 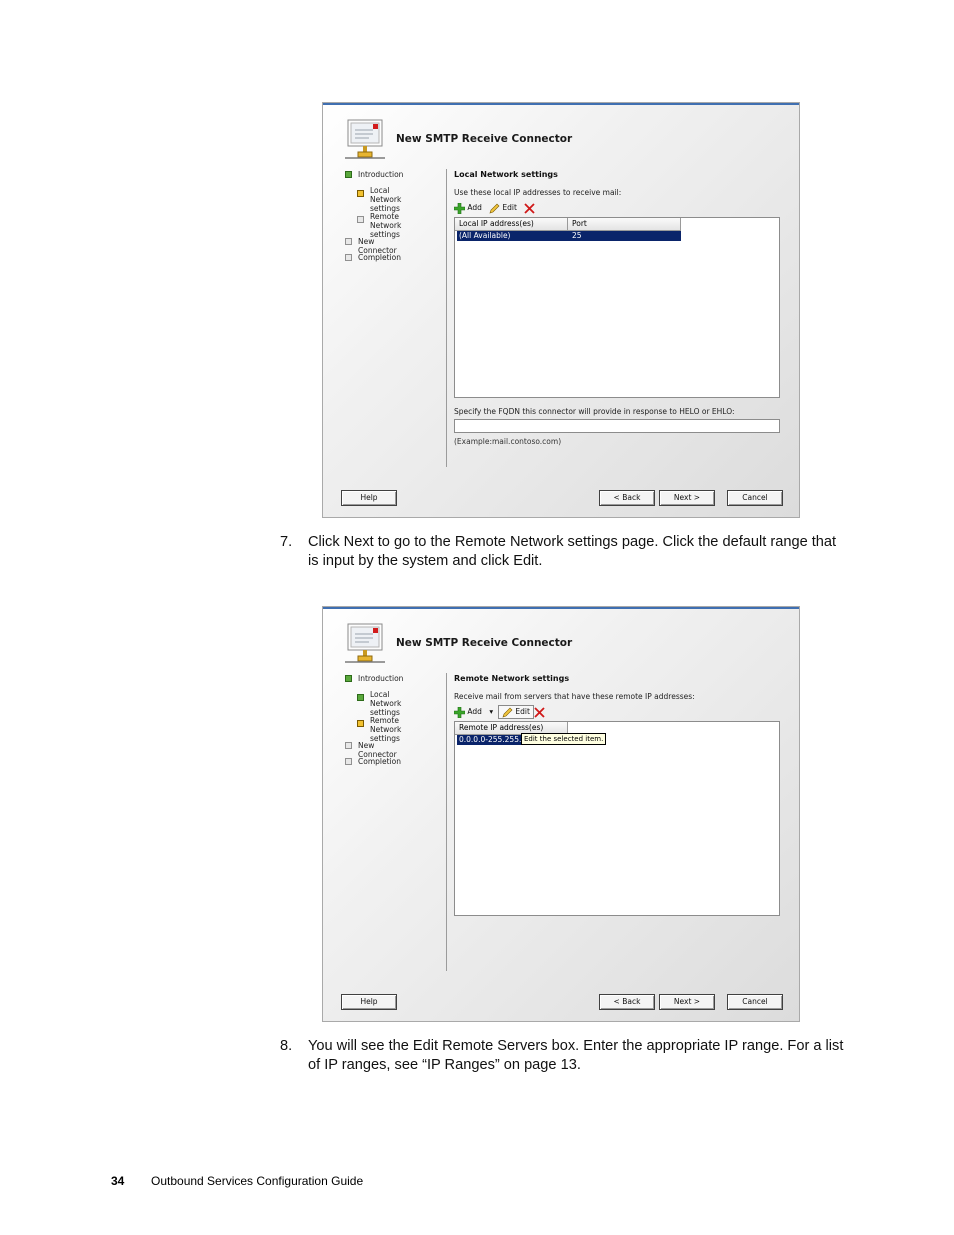 What do you see at coordinates (624, 224) in the screenshot?
I see `column-header-port: Port` at bounding box center [624, 224].